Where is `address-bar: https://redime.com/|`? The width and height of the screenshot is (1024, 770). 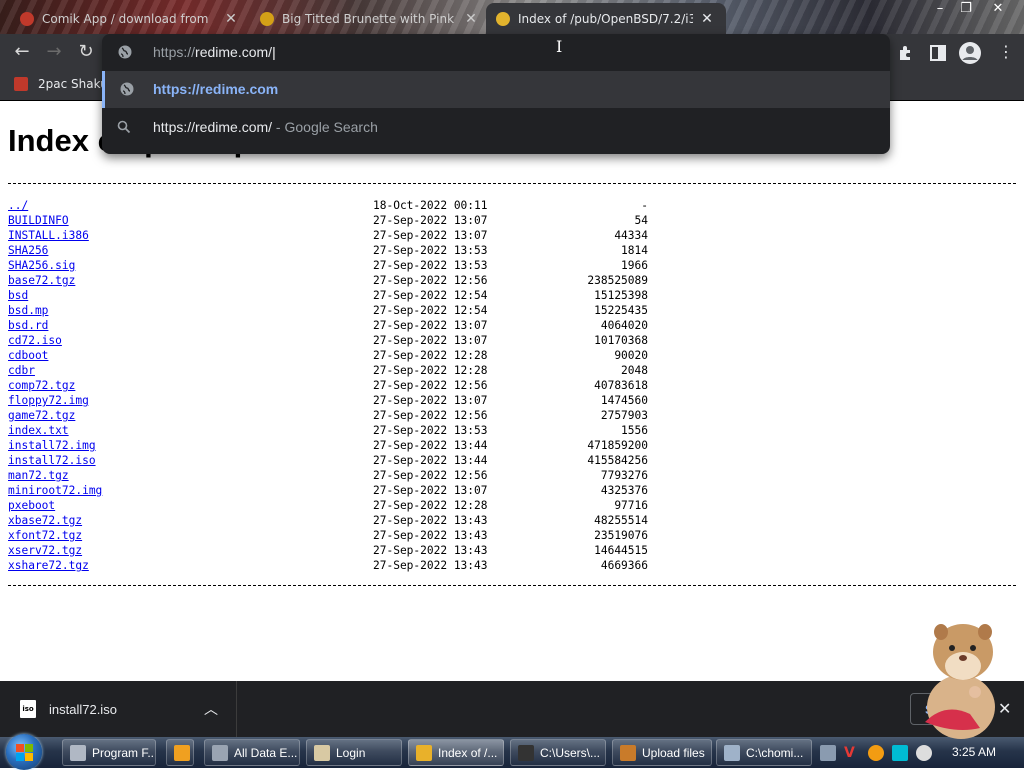 address-bar: https://redime.com/| is located at coordinates (496, 52).